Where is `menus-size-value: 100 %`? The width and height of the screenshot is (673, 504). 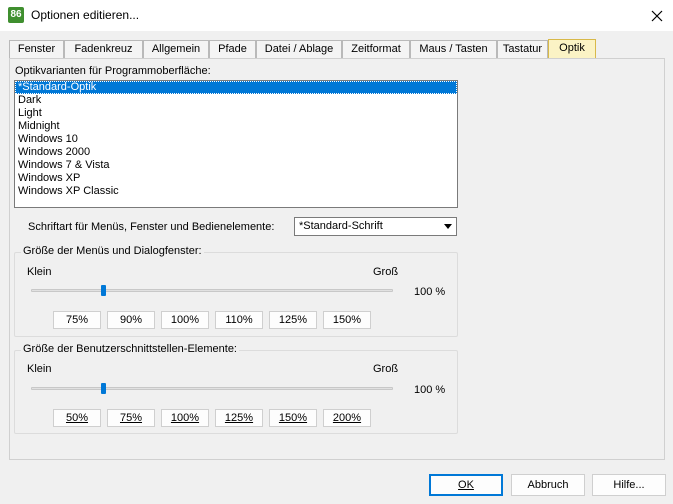 menus-size-value: 100 % is located at coordinates (430, 292).